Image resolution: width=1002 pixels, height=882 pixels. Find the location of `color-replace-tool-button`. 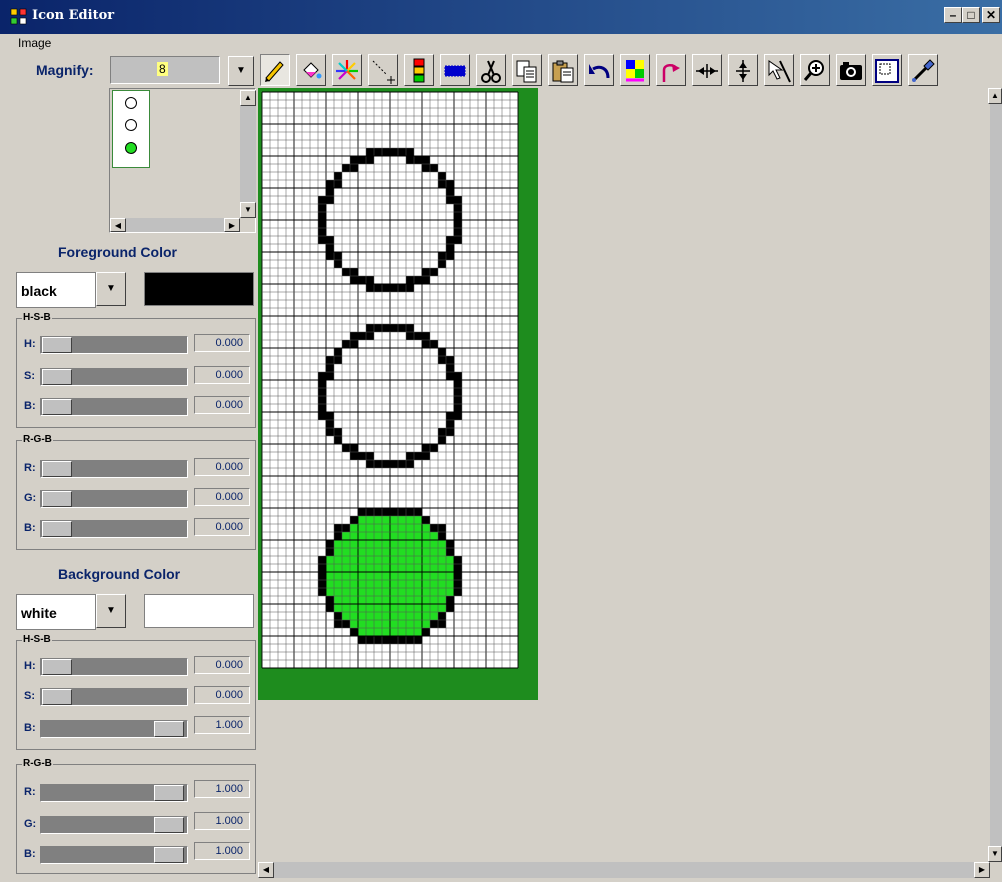

color-replace-tool-button is located at coordinates (419, 70).